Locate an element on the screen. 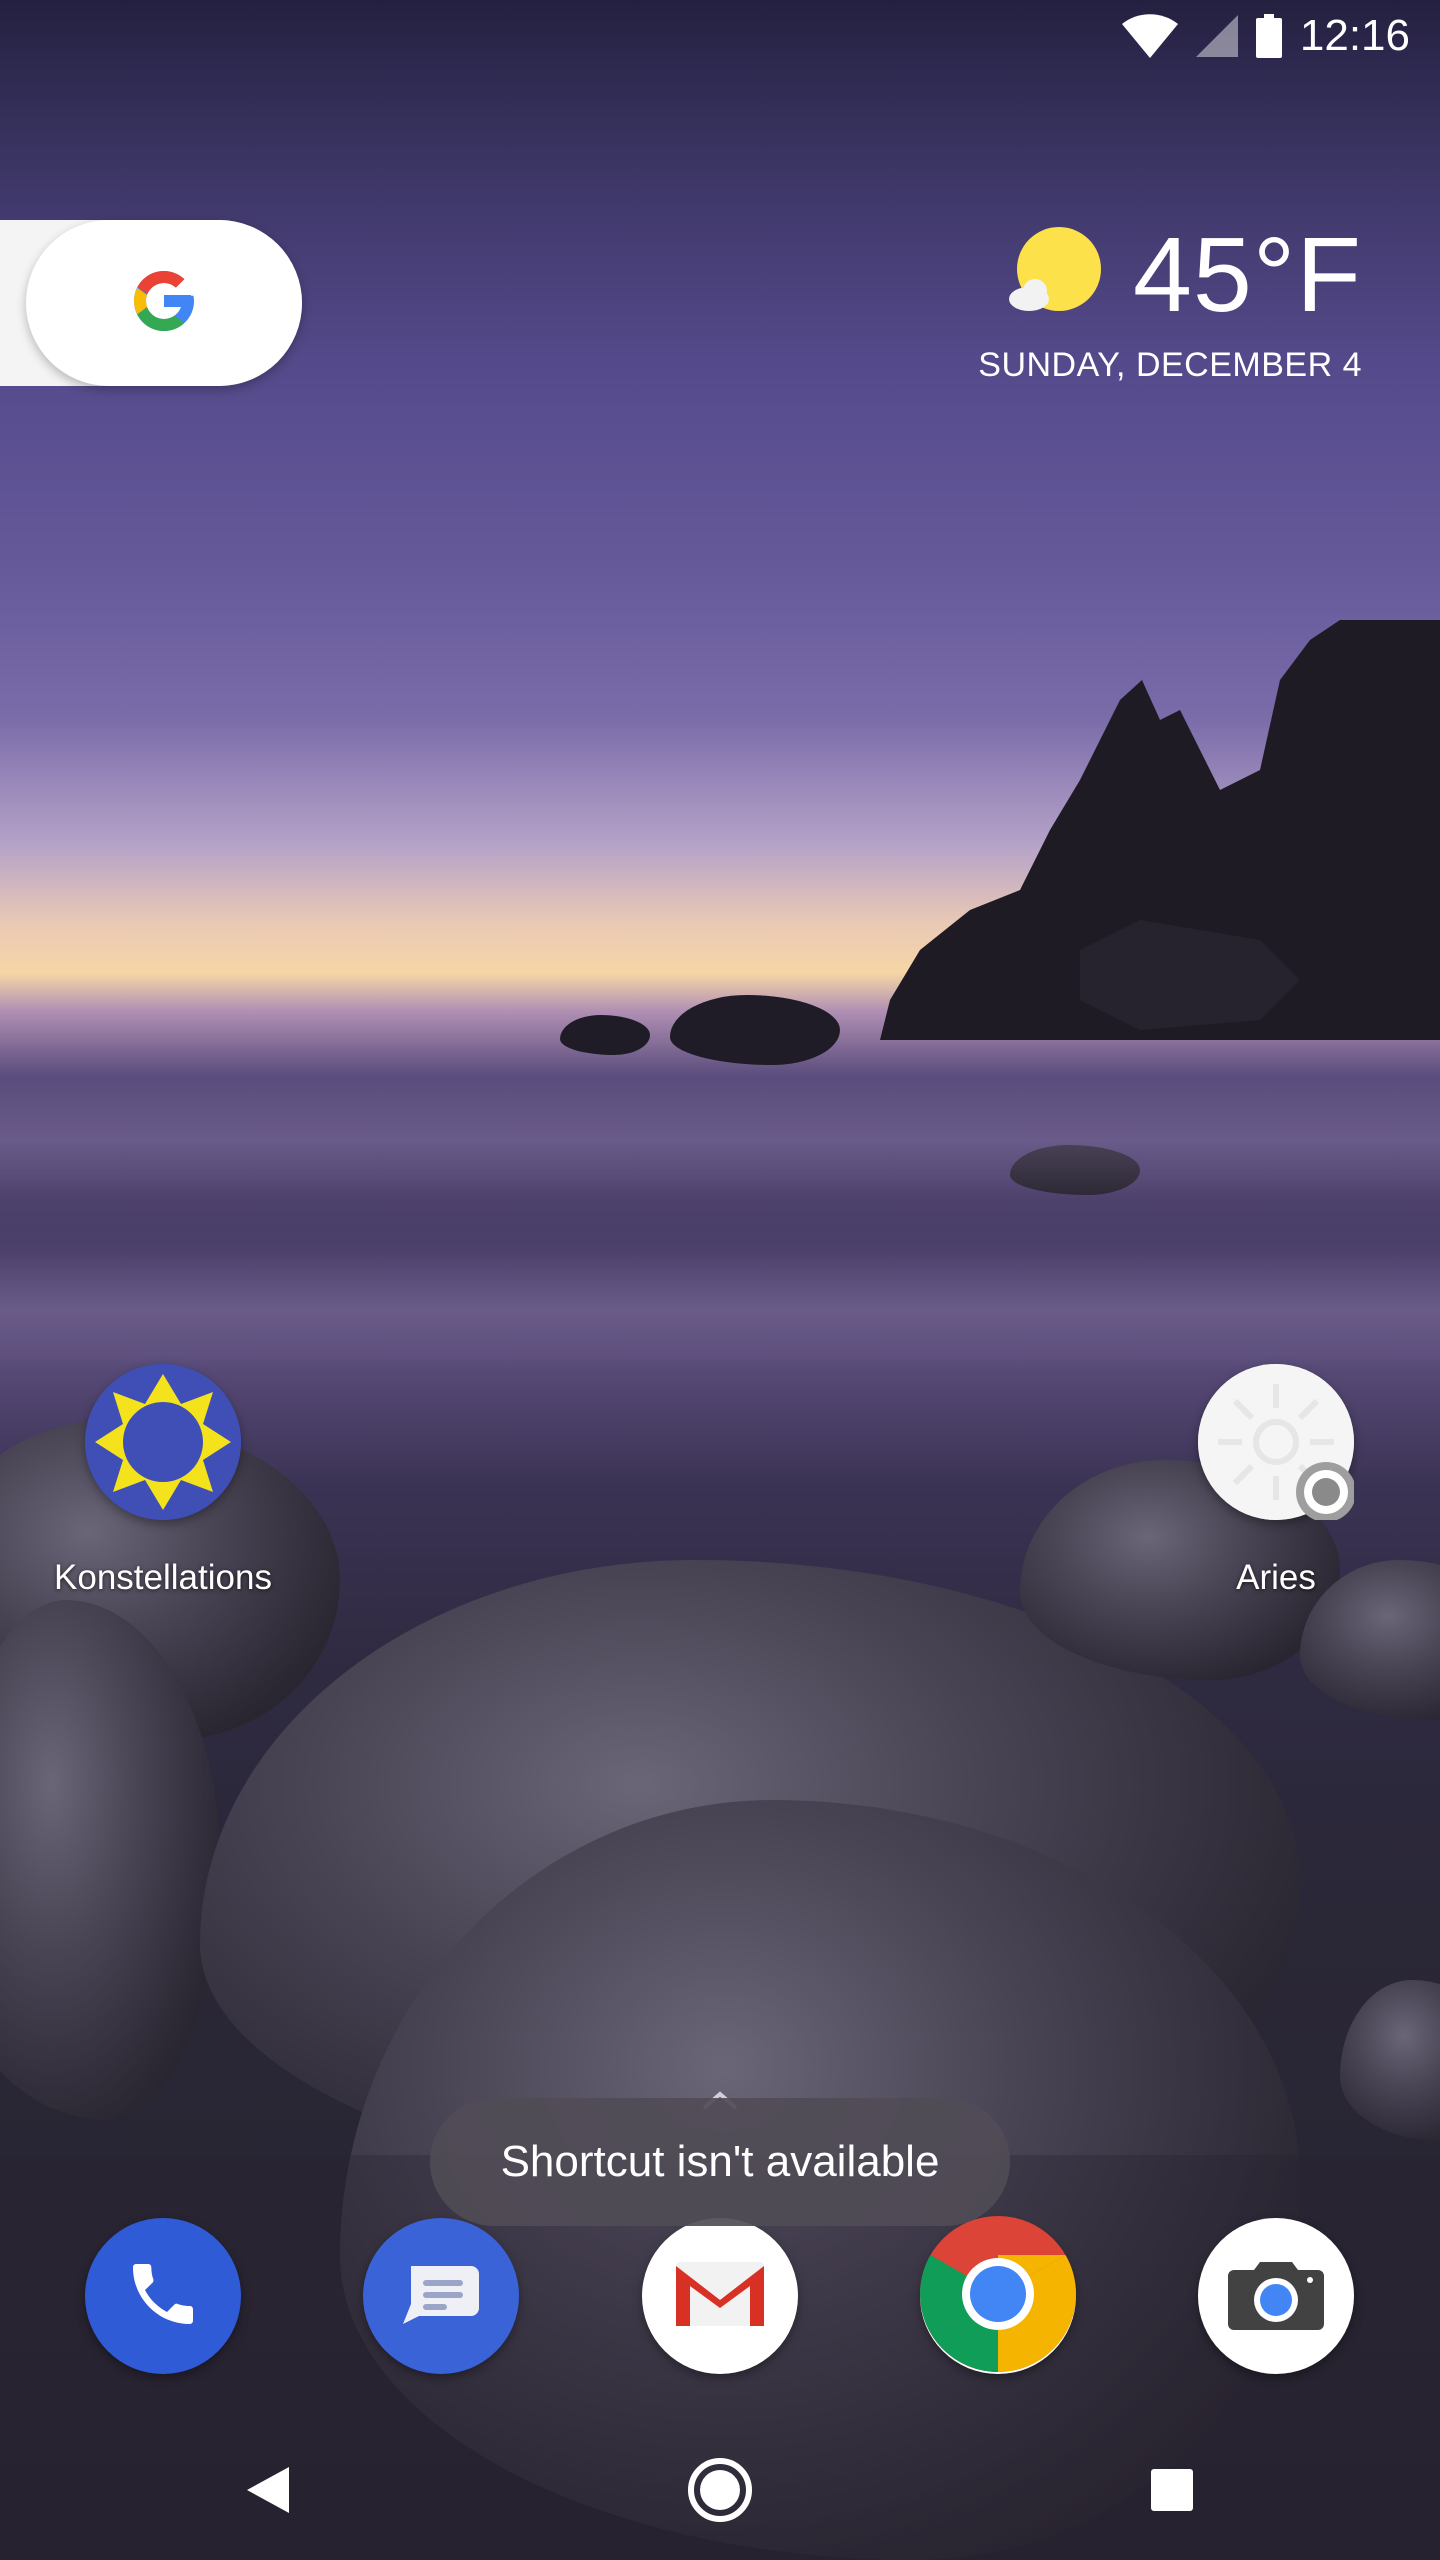 This screenshot has width=1440, height=2560. cell-signal-icon is located at coordinates (1216, 36).